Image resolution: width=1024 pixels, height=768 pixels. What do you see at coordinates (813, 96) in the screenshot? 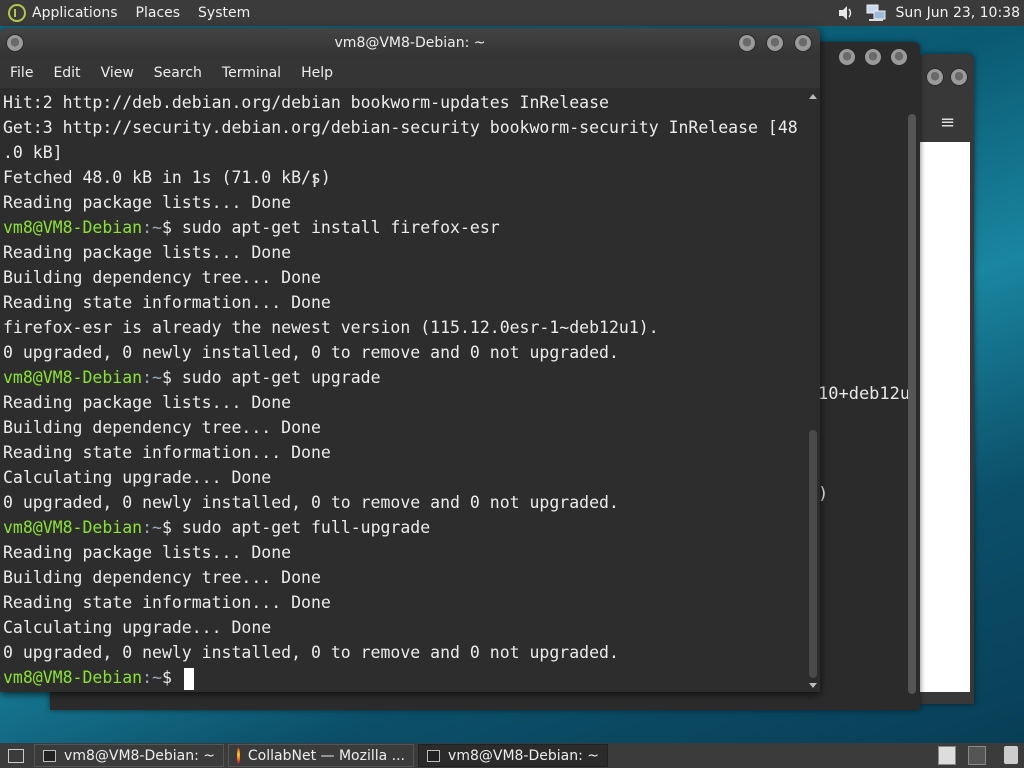
I see `scroll-up-icon` at bounding box center [813, 96].